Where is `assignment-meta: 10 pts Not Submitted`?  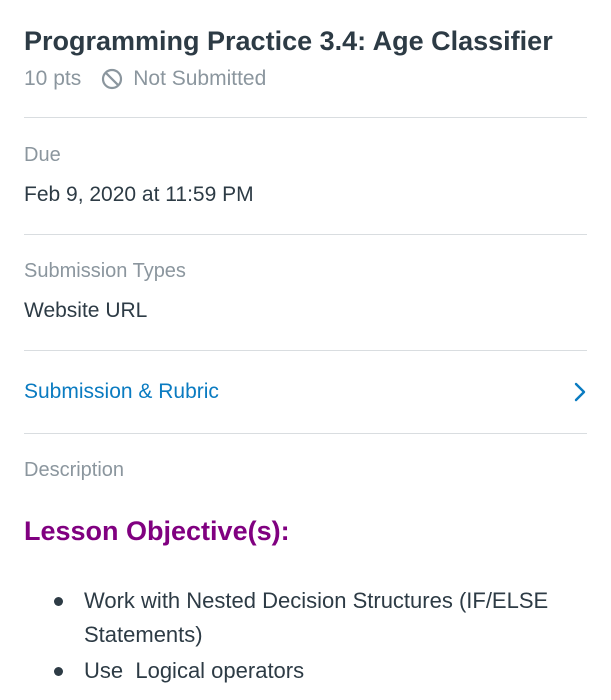 assignment-meta: 10 pts Not Submitted is located at coordinates (307, 79).